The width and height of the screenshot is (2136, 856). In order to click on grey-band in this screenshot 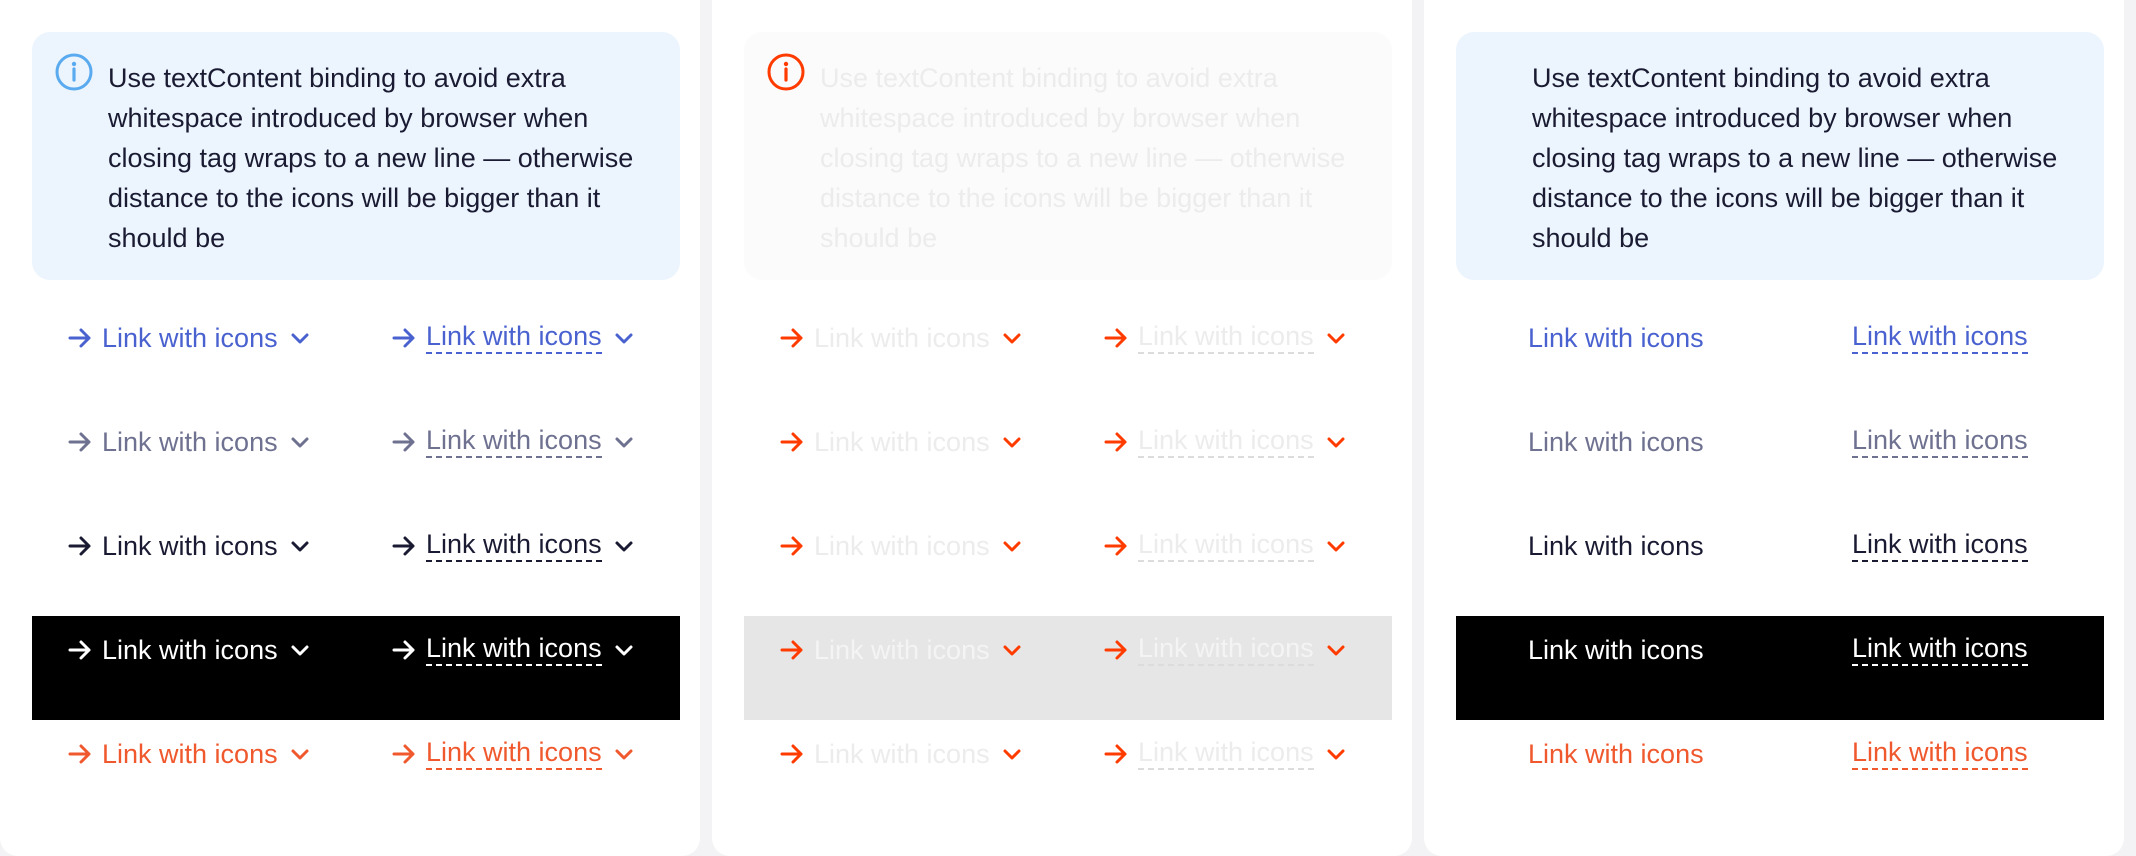, I will do `click(1068, 668)`.